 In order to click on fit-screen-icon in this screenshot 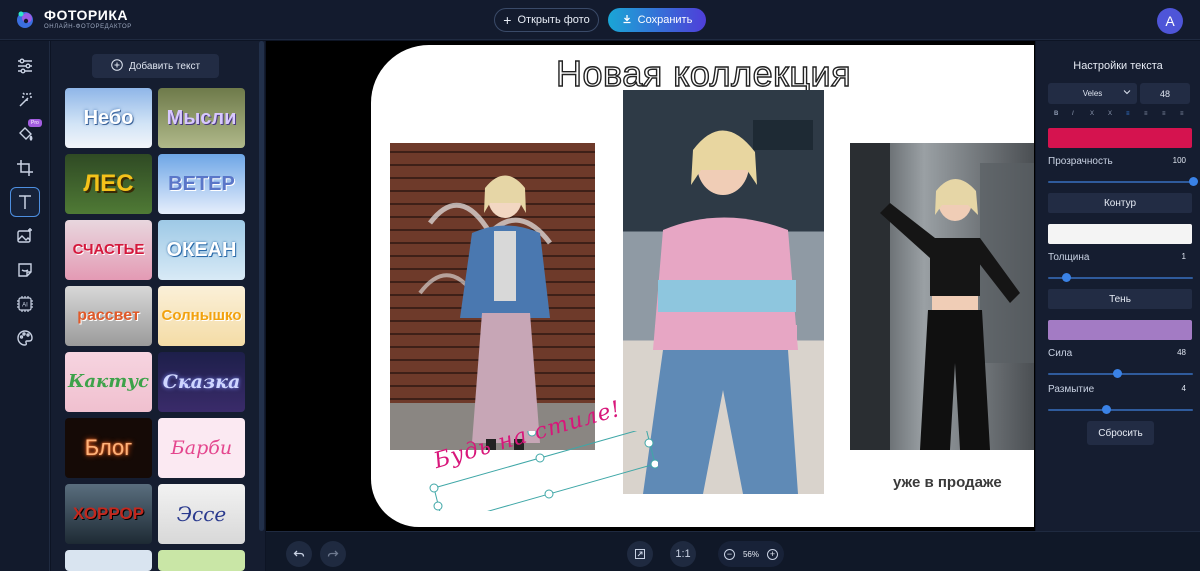, I will do `click(640, 554)`.